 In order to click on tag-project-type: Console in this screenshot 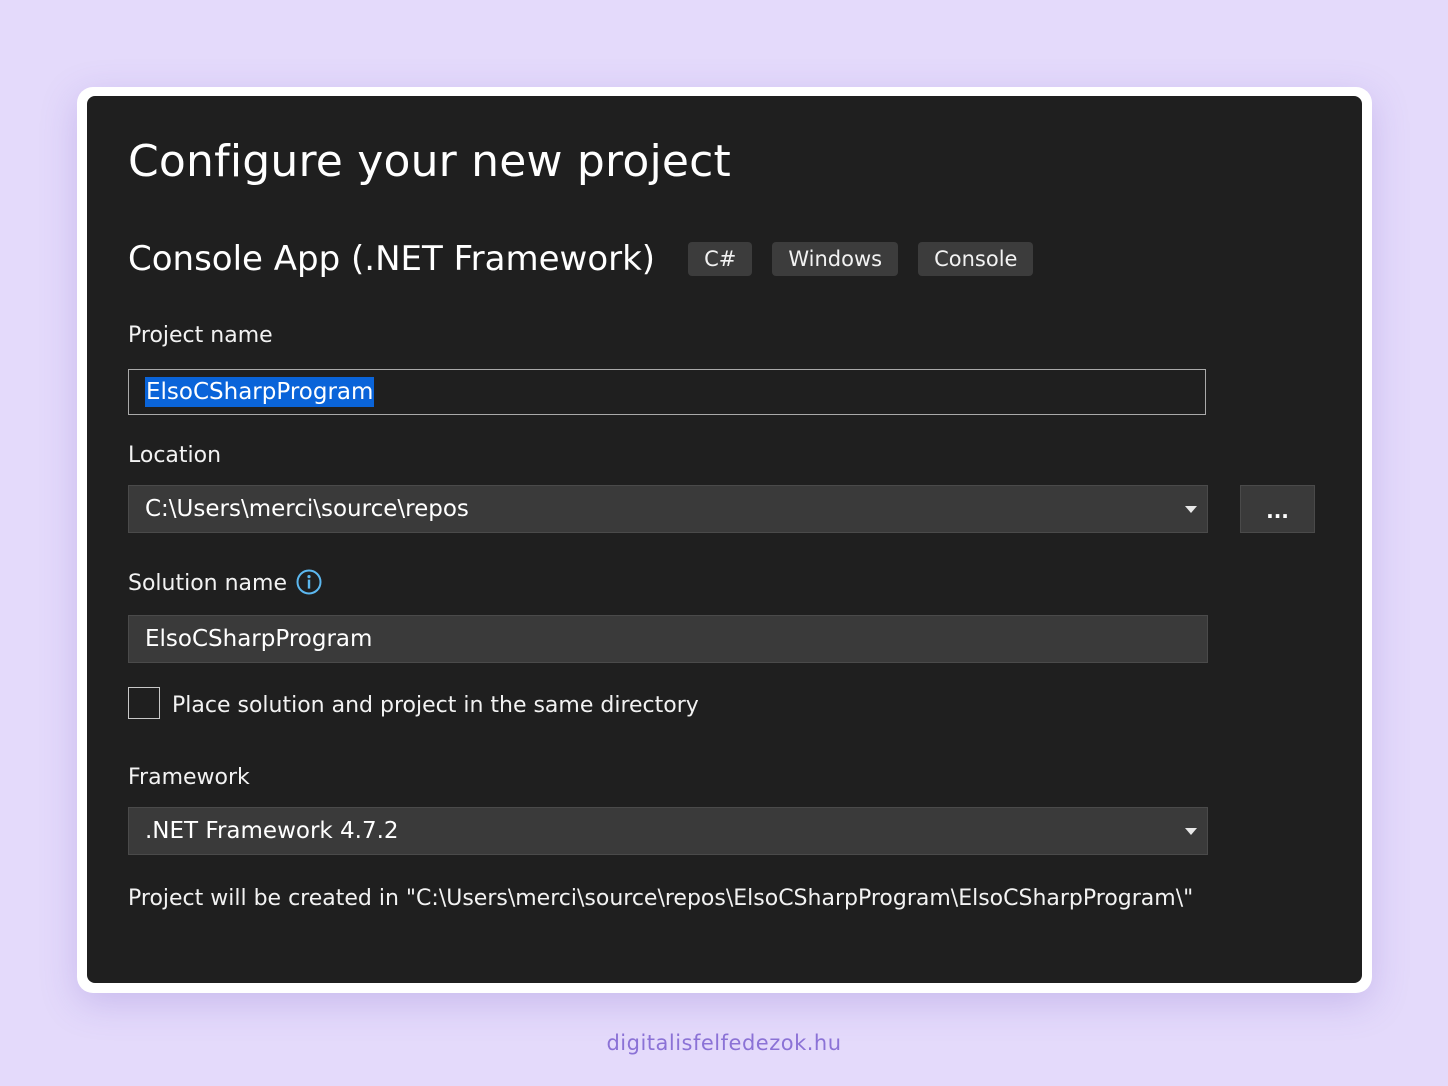, I will do `click(976, 259)`.